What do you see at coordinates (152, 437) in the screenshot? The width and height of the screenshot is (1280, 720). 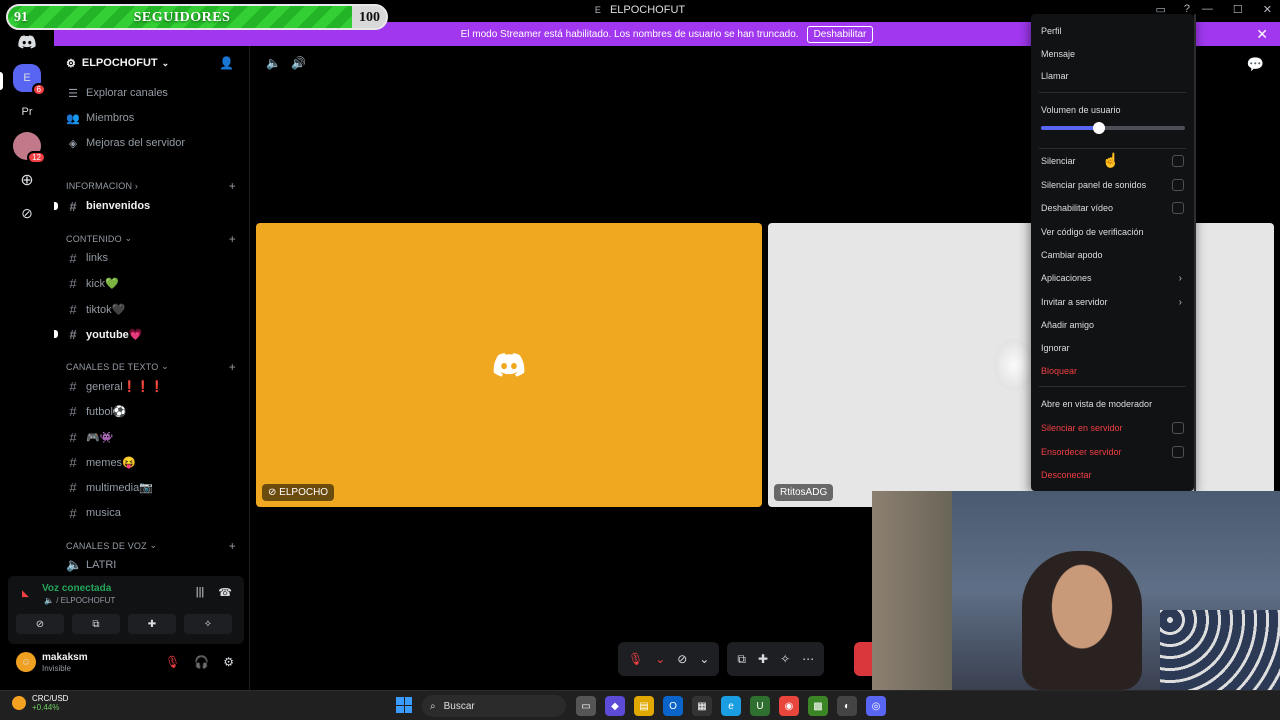 I see `channel-games: # 🎮👾` at bounding box center [152, 437].